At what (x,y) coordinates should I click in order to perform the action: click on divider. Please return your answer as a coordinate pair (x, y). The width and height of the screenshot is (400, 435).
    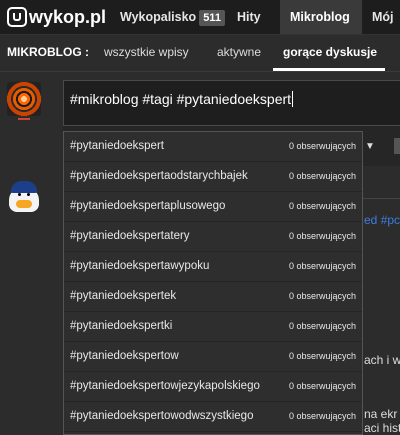
    Looking at the image, I should click on (381, 198).